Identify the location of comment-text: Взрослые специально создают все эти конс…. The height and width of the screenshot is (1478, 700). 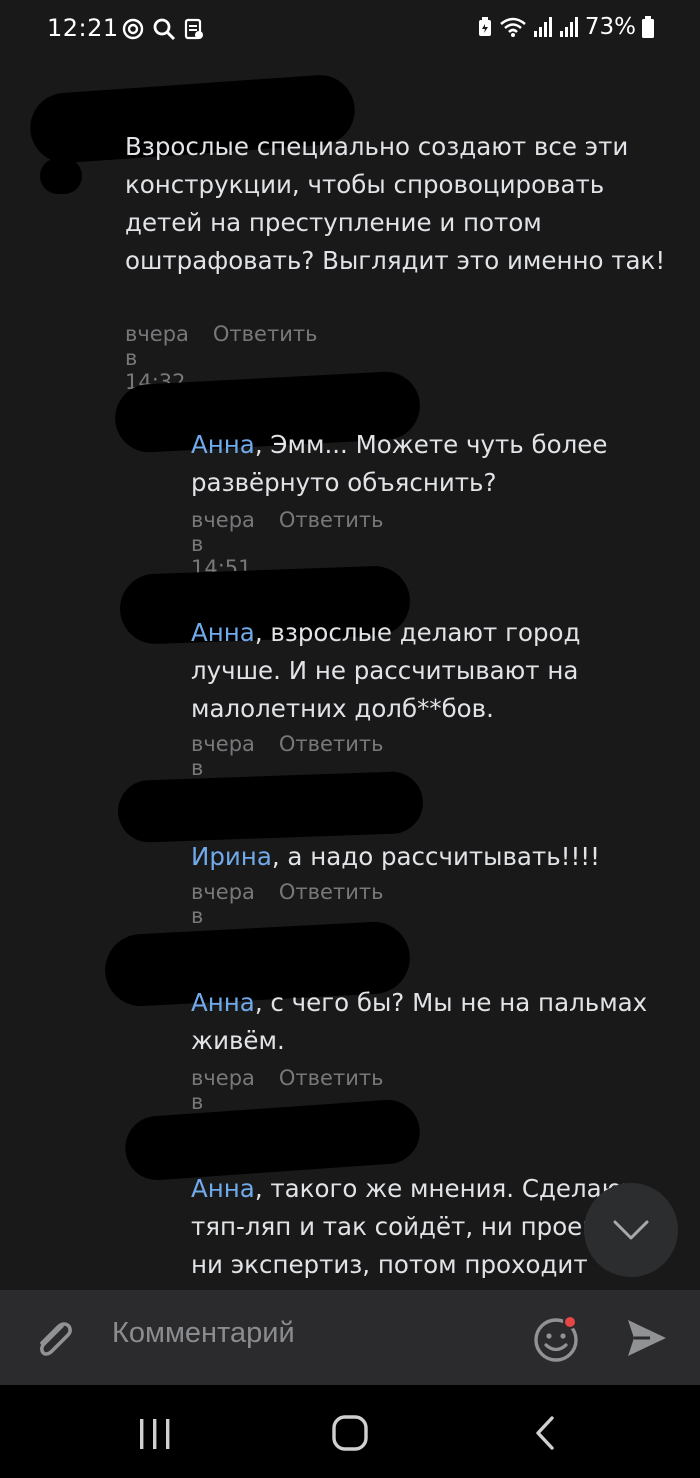
(395, 203).